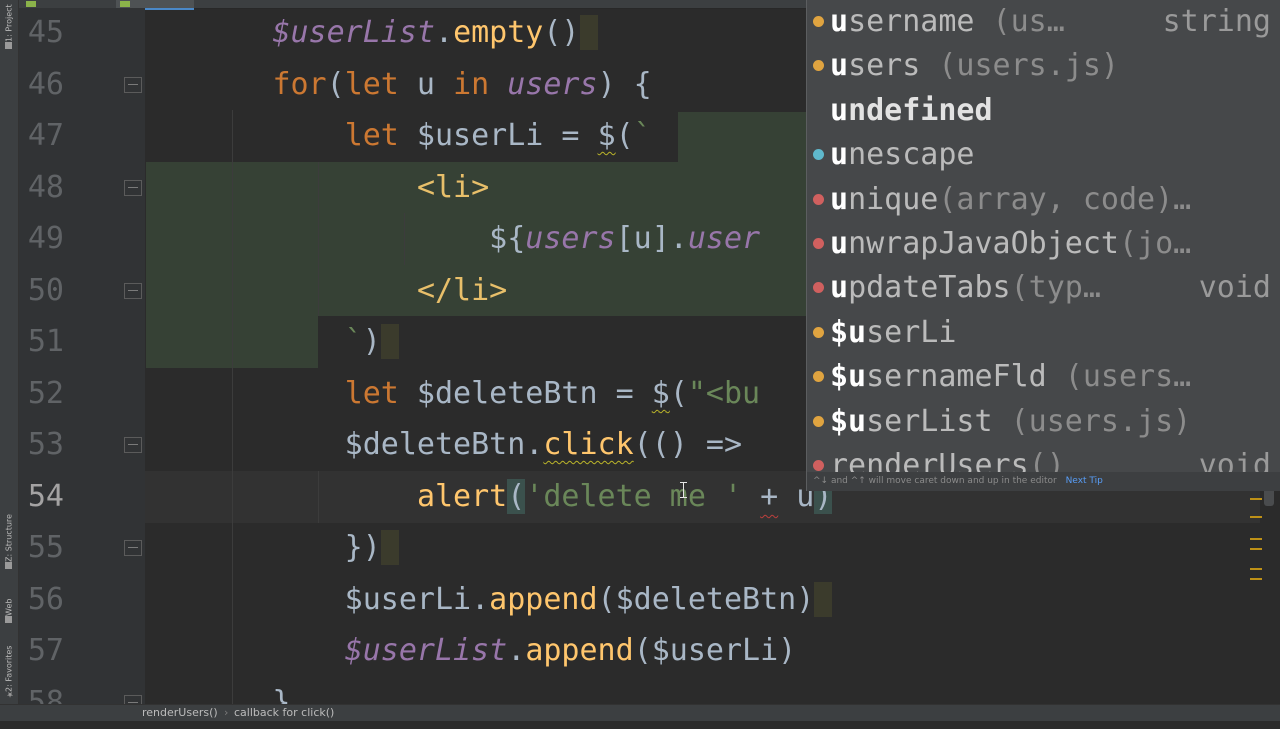  Describe the element at coordinates (45, 547) in the screenshot. I see `line-number: 55` at that location.